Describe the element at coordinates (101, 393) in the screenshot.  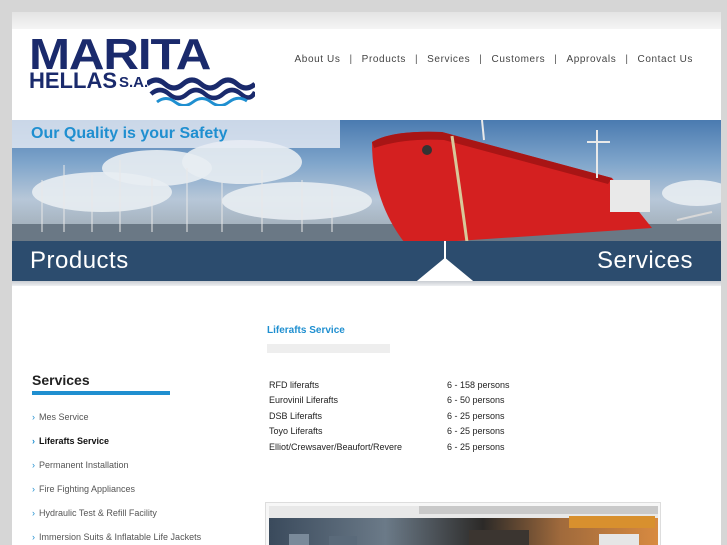
I see `sidebar-underline` at that location.